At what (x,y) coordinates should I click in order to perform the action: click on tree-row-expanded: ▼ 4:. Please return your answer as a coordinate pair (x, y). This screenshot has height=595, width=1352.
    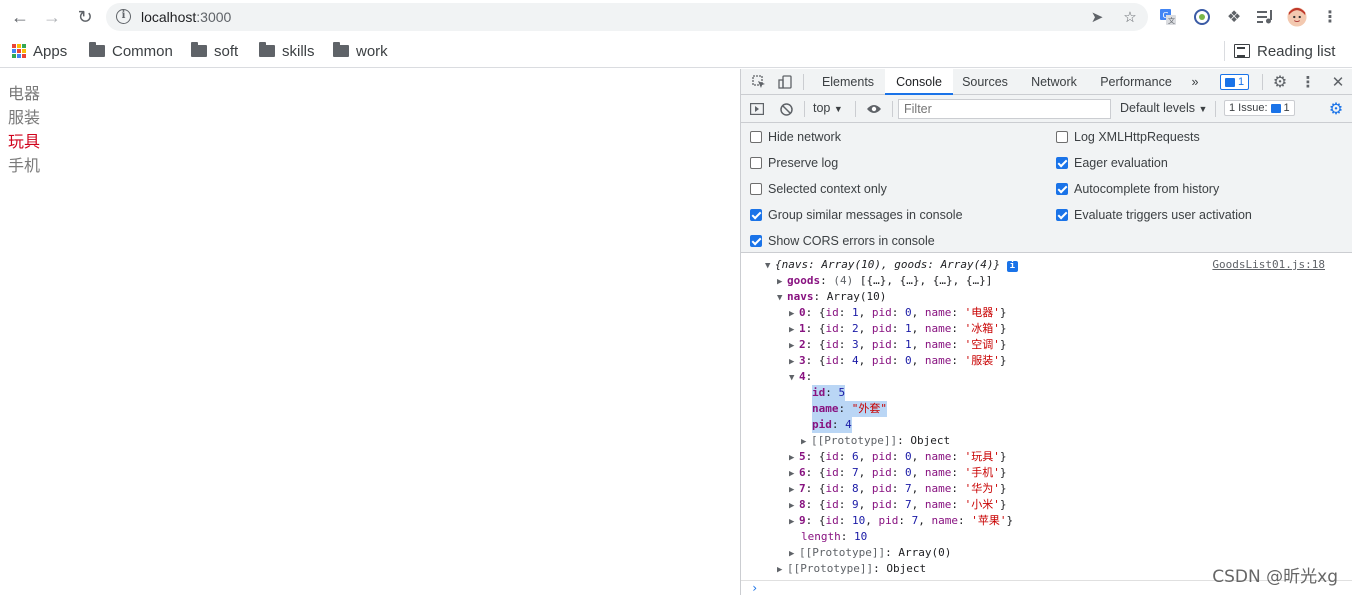
    Looking at the image, I should click on (800, 377).